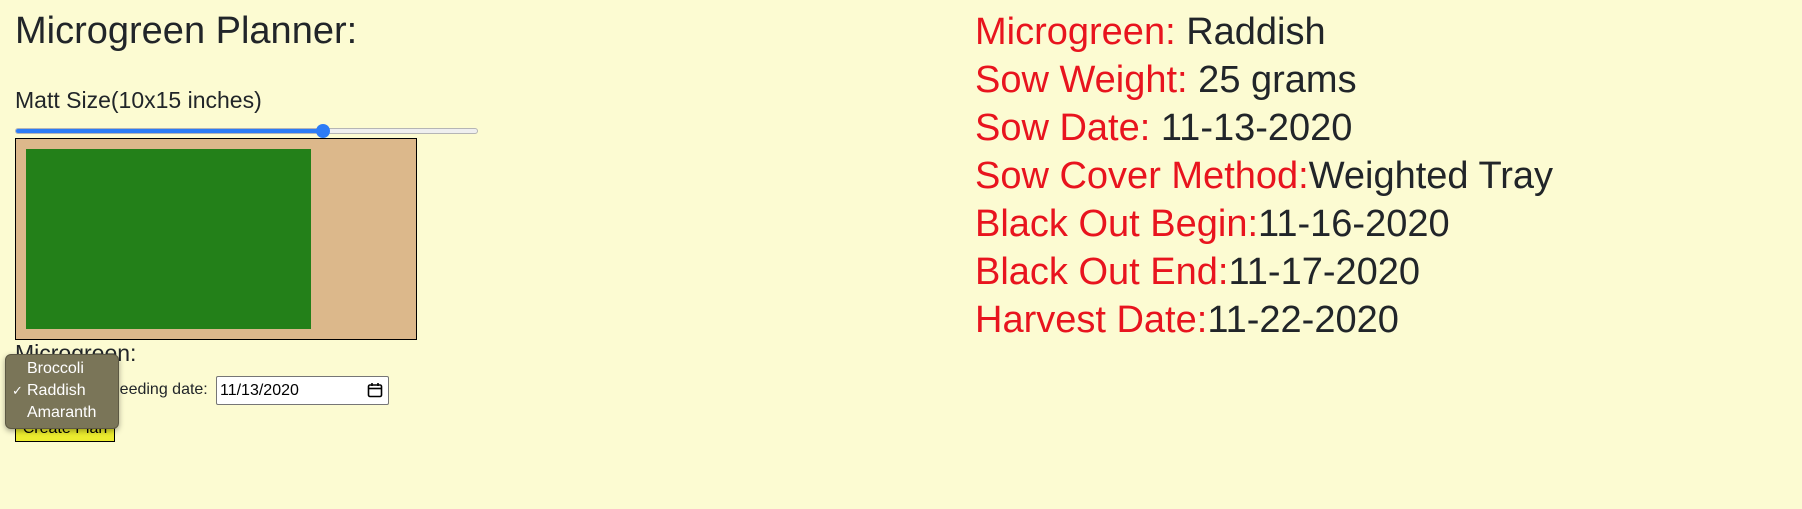  Describe the element at coordinates (1250, 32) in the screenshot. I see `plan-value: Raddish` at that location.